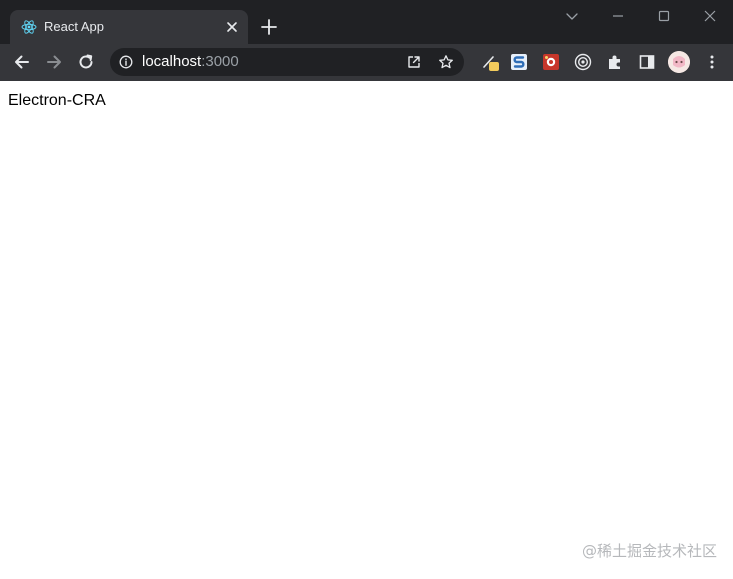 This screenshot has height=579, width=733. What do you see at coordinates (126, 62) in the screenshot?
I see `site-info-icon` at bounding box center [126, 62].